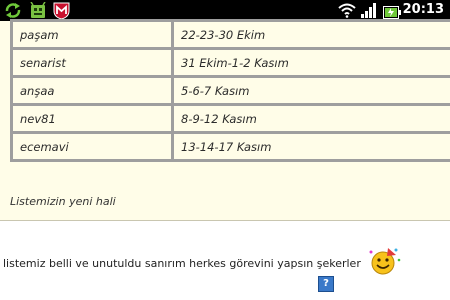  I want to click on table-row: paşam 22-23-30 Ekim, so click(230, 33).